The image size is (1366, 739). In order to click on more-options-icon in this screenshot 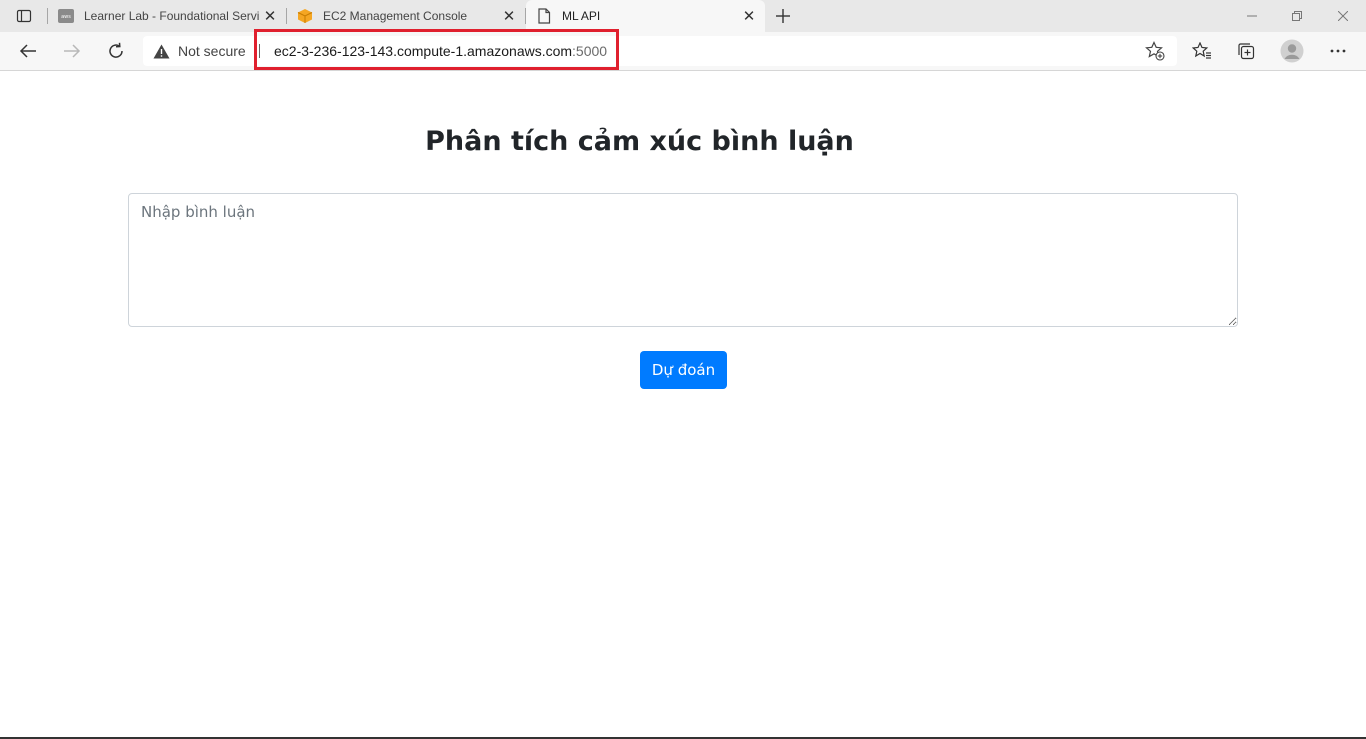, I will do `click(1338, 51)`.